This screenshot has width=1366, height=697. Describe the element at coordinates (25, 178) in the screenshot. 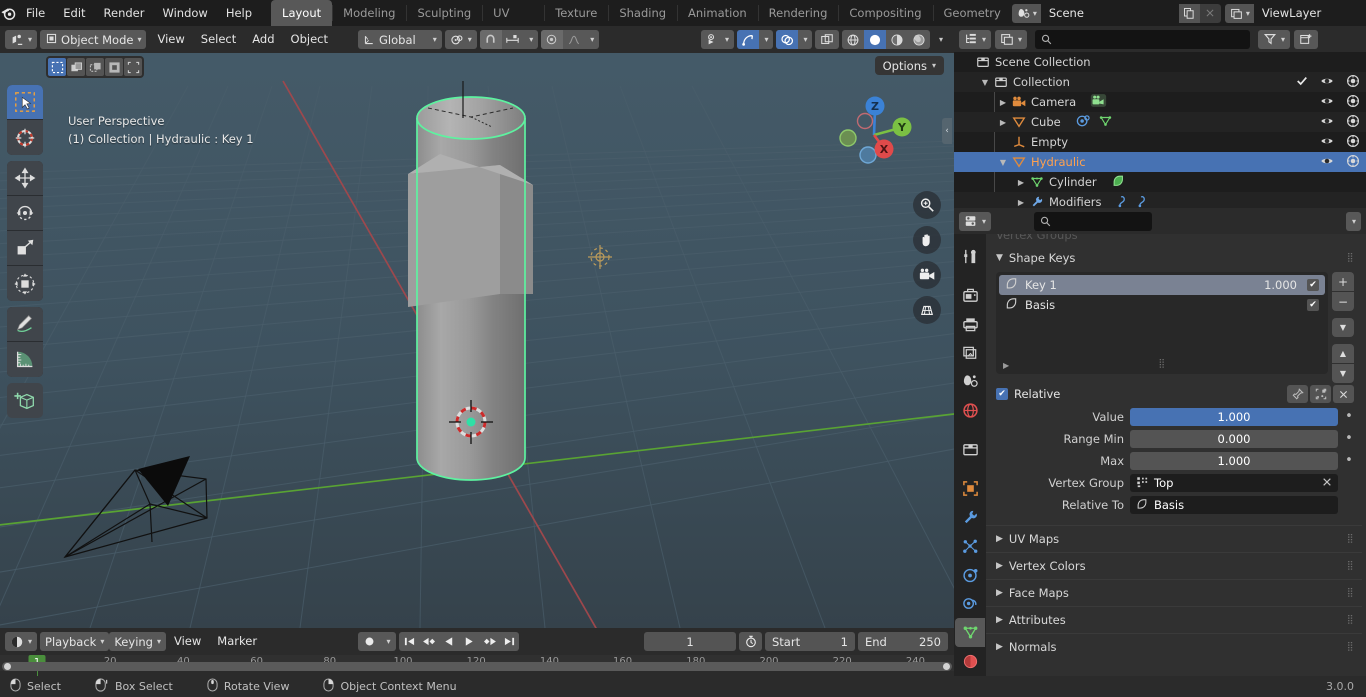

I see `move-tool-icon` at that location.